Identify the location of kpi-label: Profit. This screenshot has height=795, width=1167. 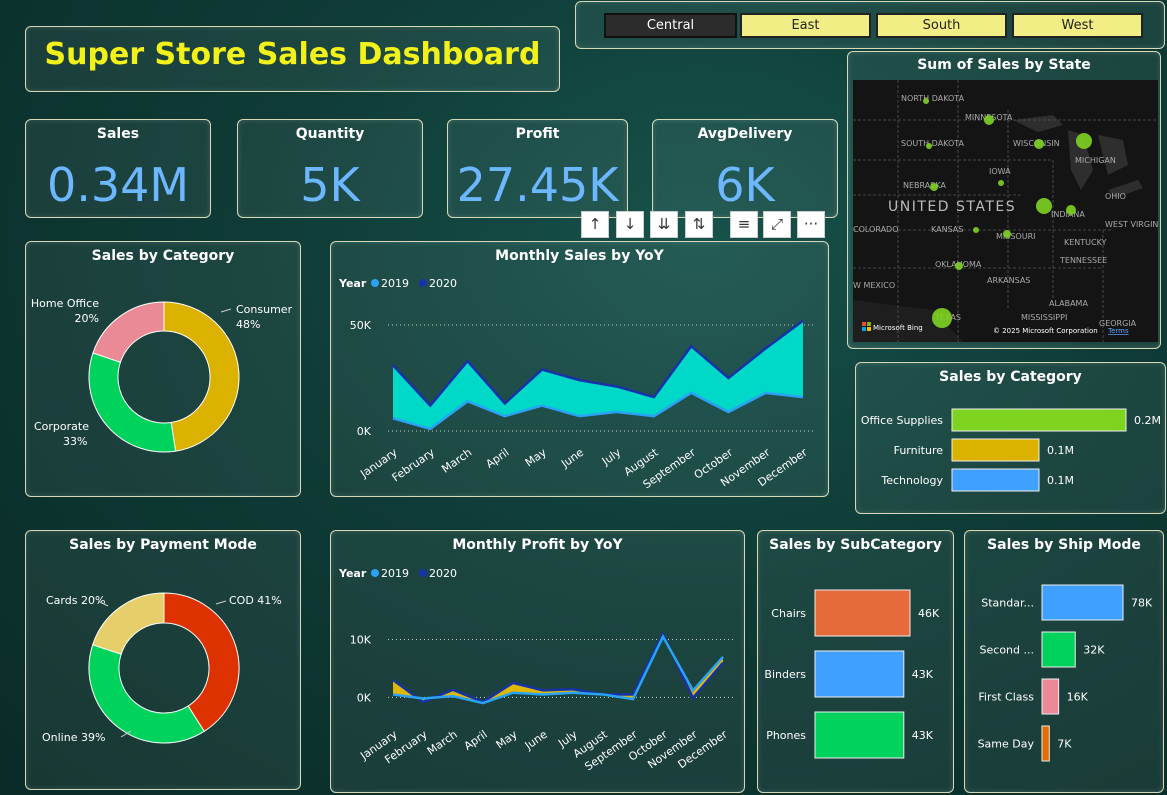
(537, 134).